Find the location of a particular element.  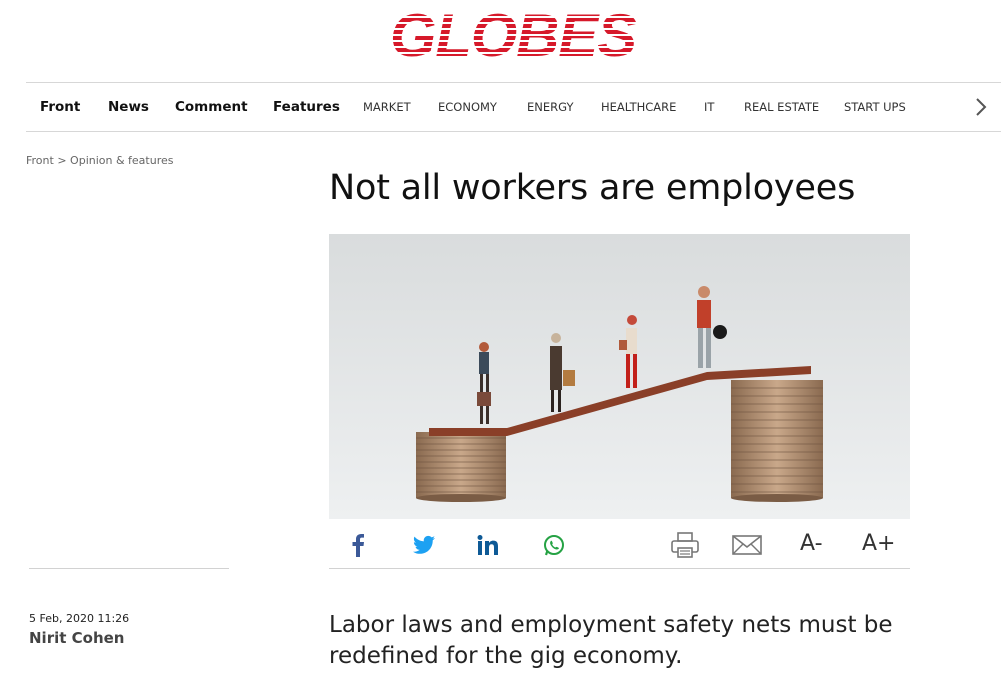

nav-item-market: MARKET is located at coordinates (387, 107).